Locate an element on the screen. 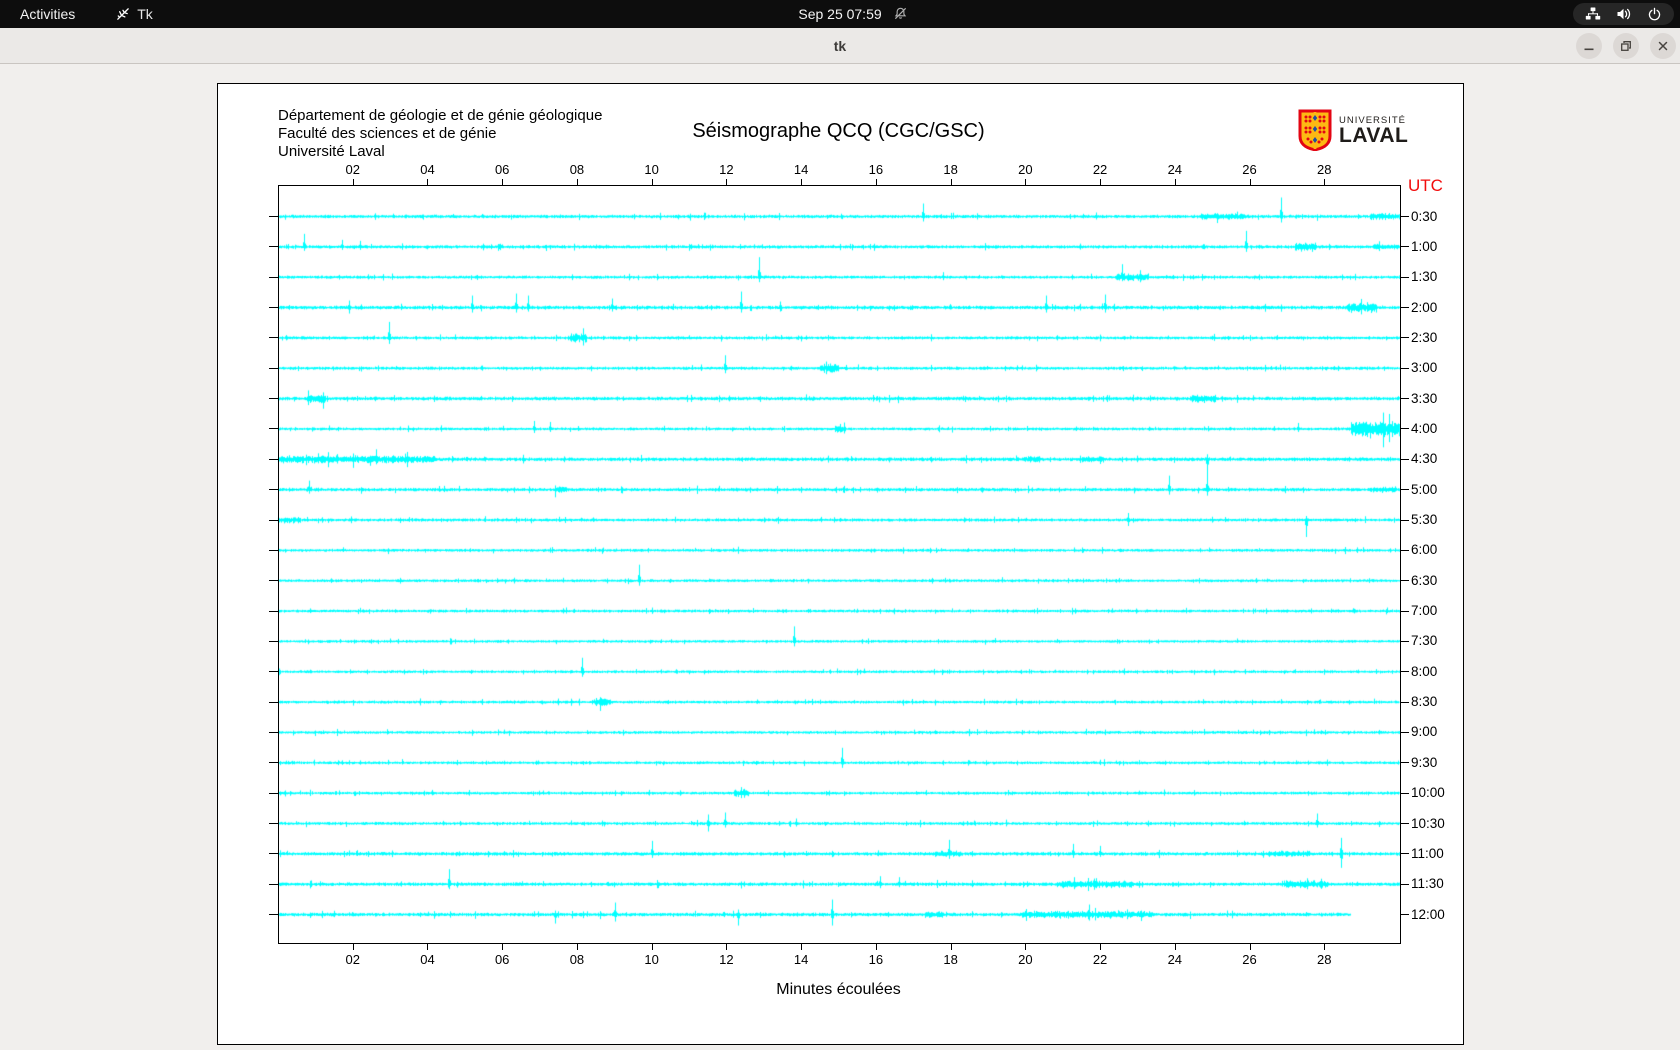  tk-app-indicator: Tk is located at coordinates (134, 14).